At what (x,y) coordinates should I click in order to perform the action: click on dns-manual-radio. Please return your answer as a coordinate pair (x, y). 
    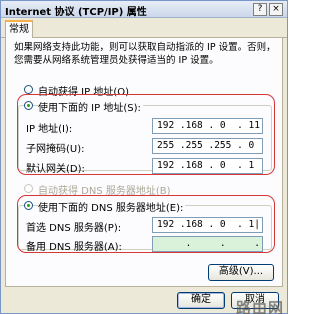
    Looking at the image, I should click on (28, 205).